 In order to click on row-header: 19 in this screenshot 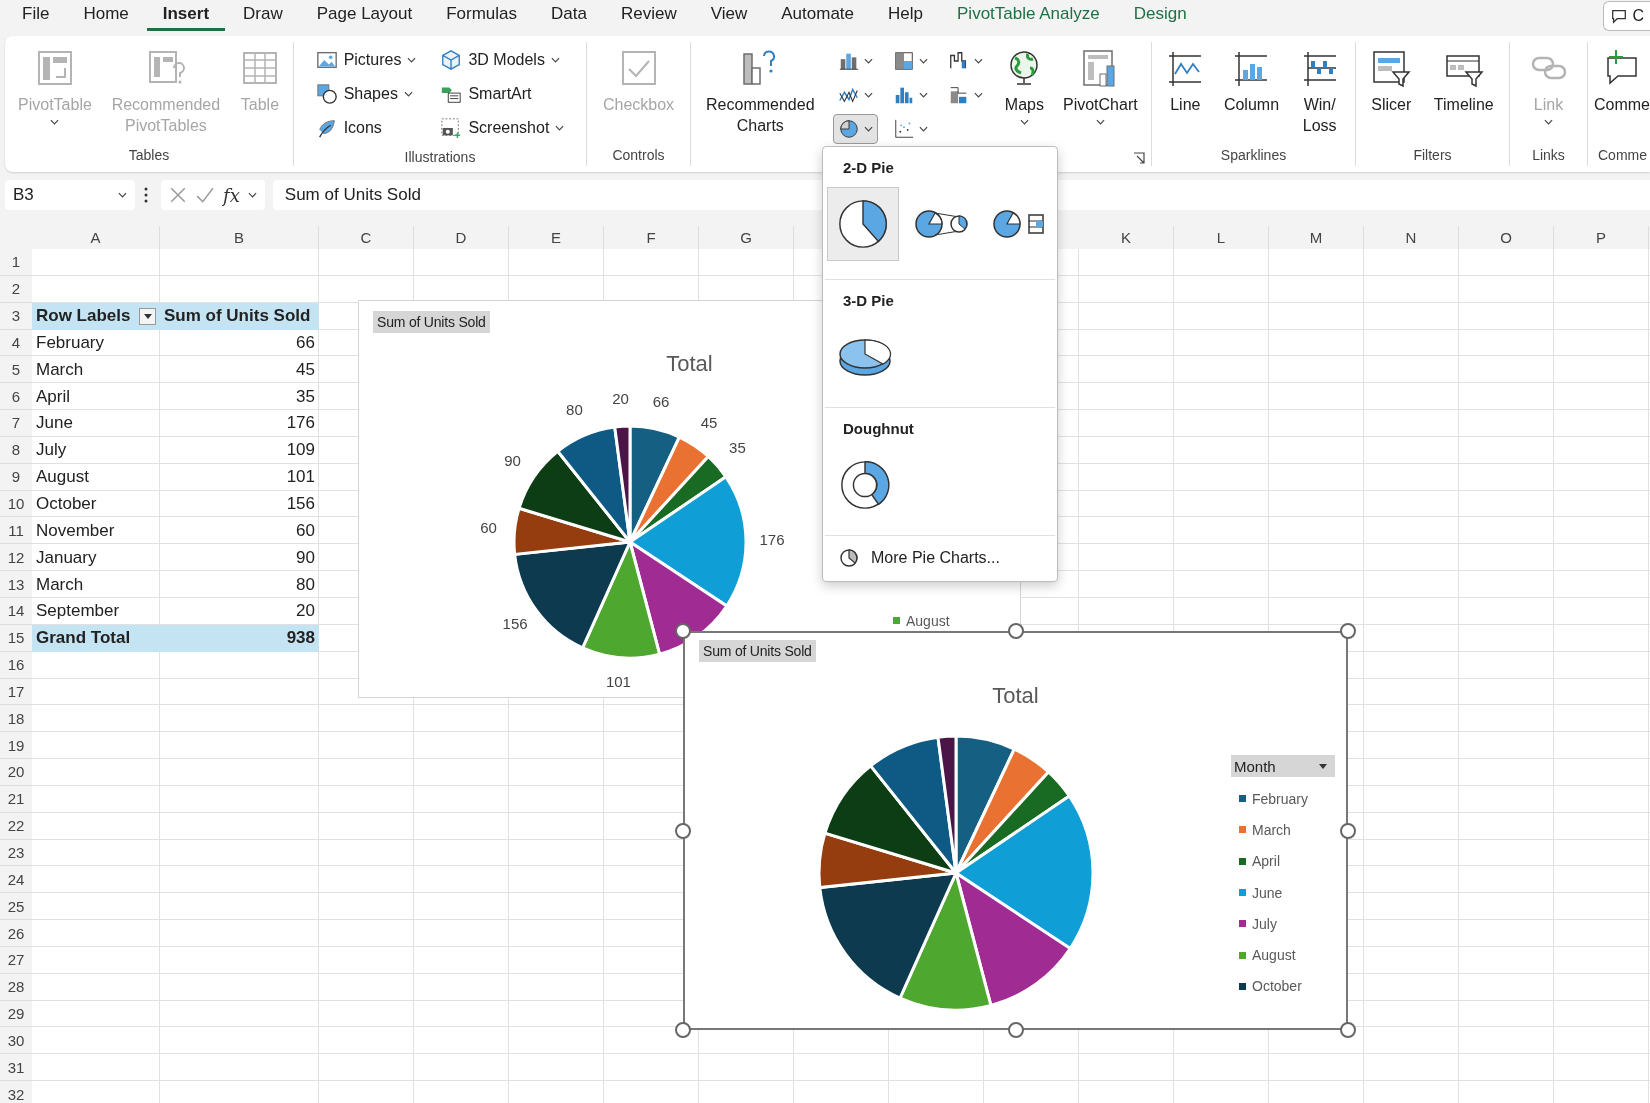, I will do `click(16, 746)`.